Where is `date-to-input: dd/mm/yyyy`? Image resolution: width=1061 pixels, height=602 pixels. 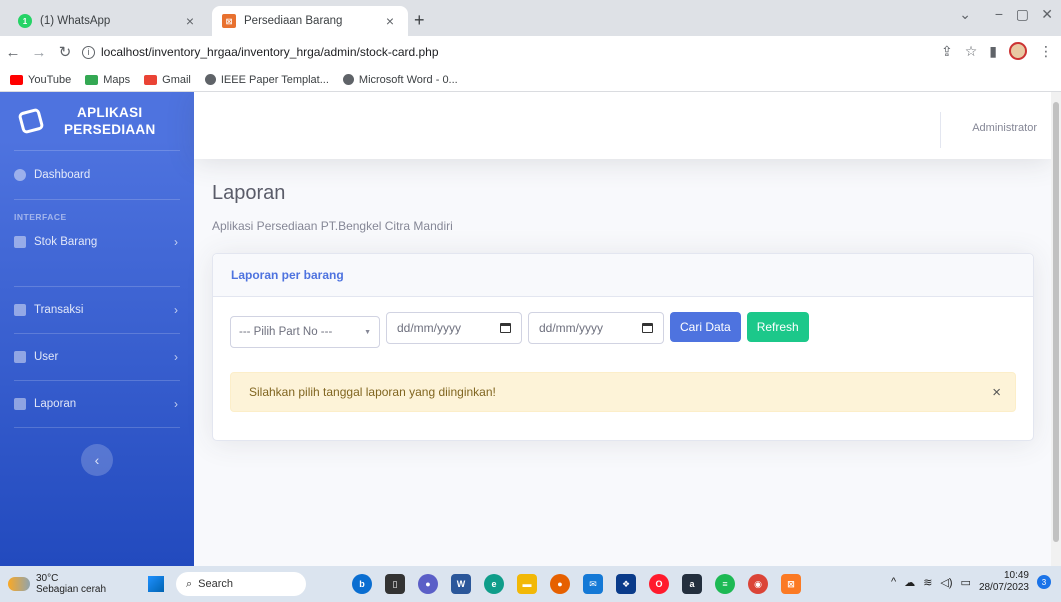
date-to-input: dd/mm/yyyy is located at coordinates (596, 328).